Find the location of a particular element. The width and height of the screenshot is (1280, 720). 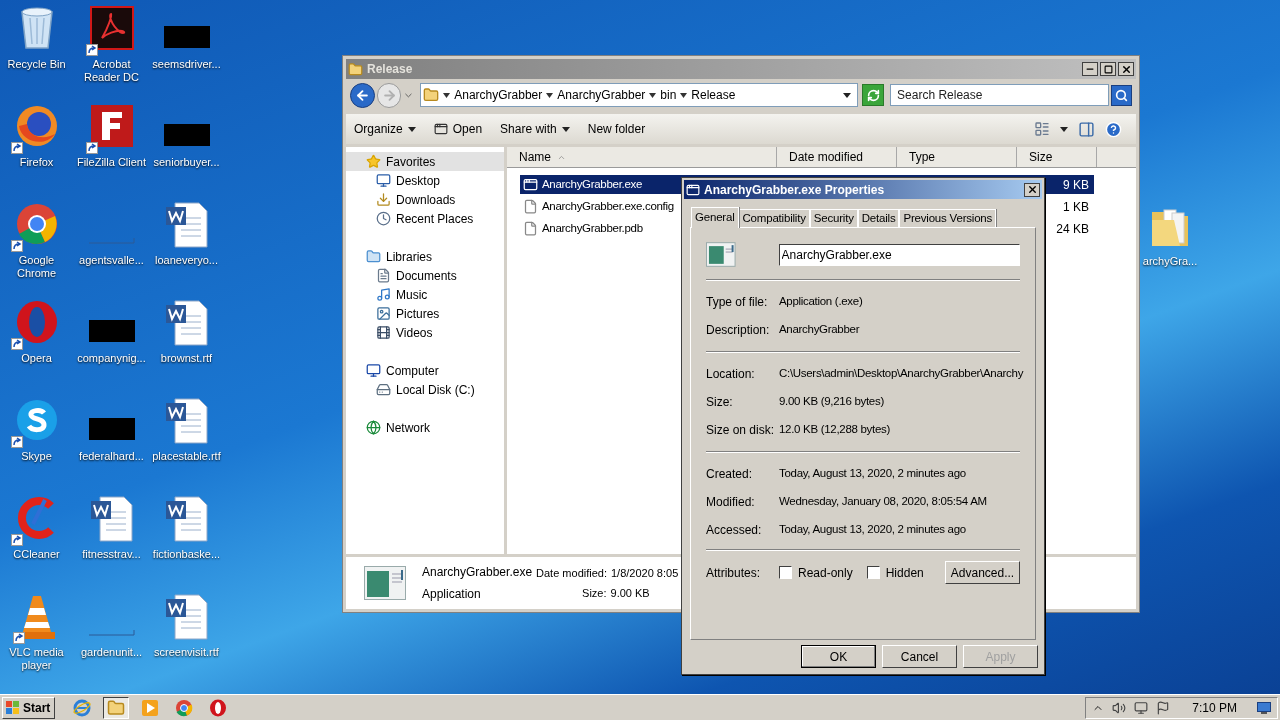

property-value: C:\Users\admin\Desktop\AnarchyGrabber\Anarchy is located at coordinates (901, 373).